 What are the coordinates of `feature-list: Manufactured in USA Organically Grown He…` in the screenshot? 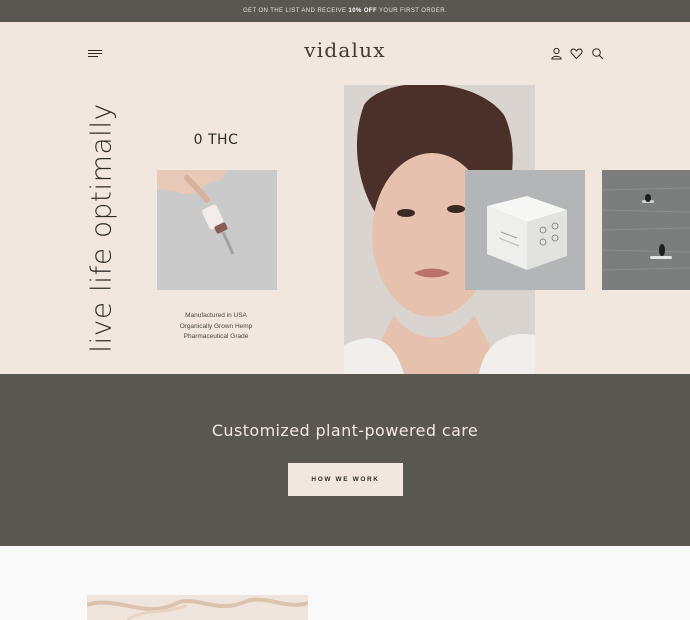 It's located at (216, 327).